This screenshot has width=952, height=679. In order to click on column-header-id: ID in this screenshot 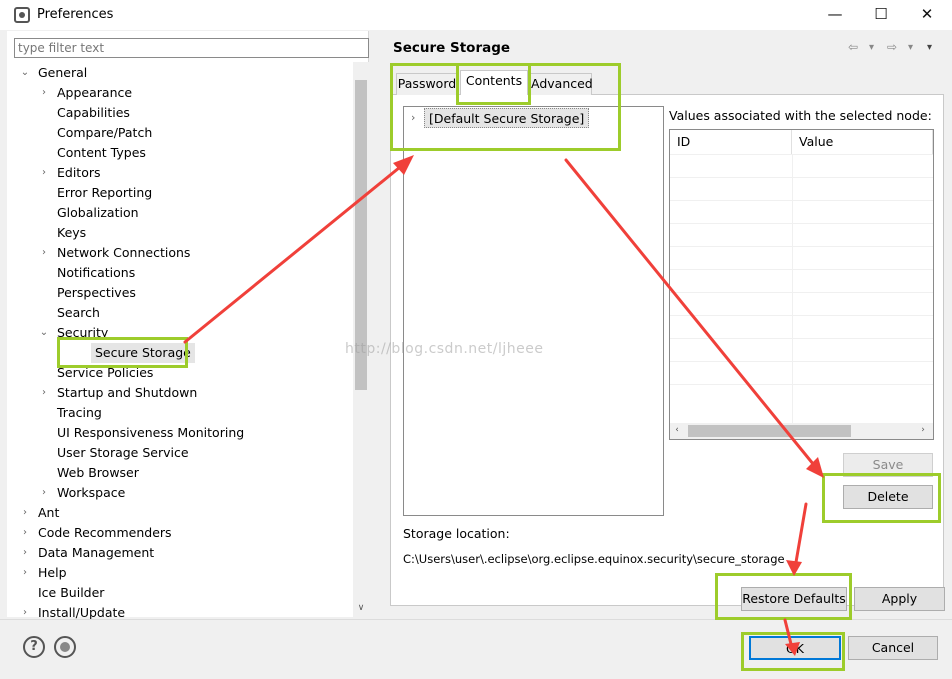, I will do `click(731, 142)`.